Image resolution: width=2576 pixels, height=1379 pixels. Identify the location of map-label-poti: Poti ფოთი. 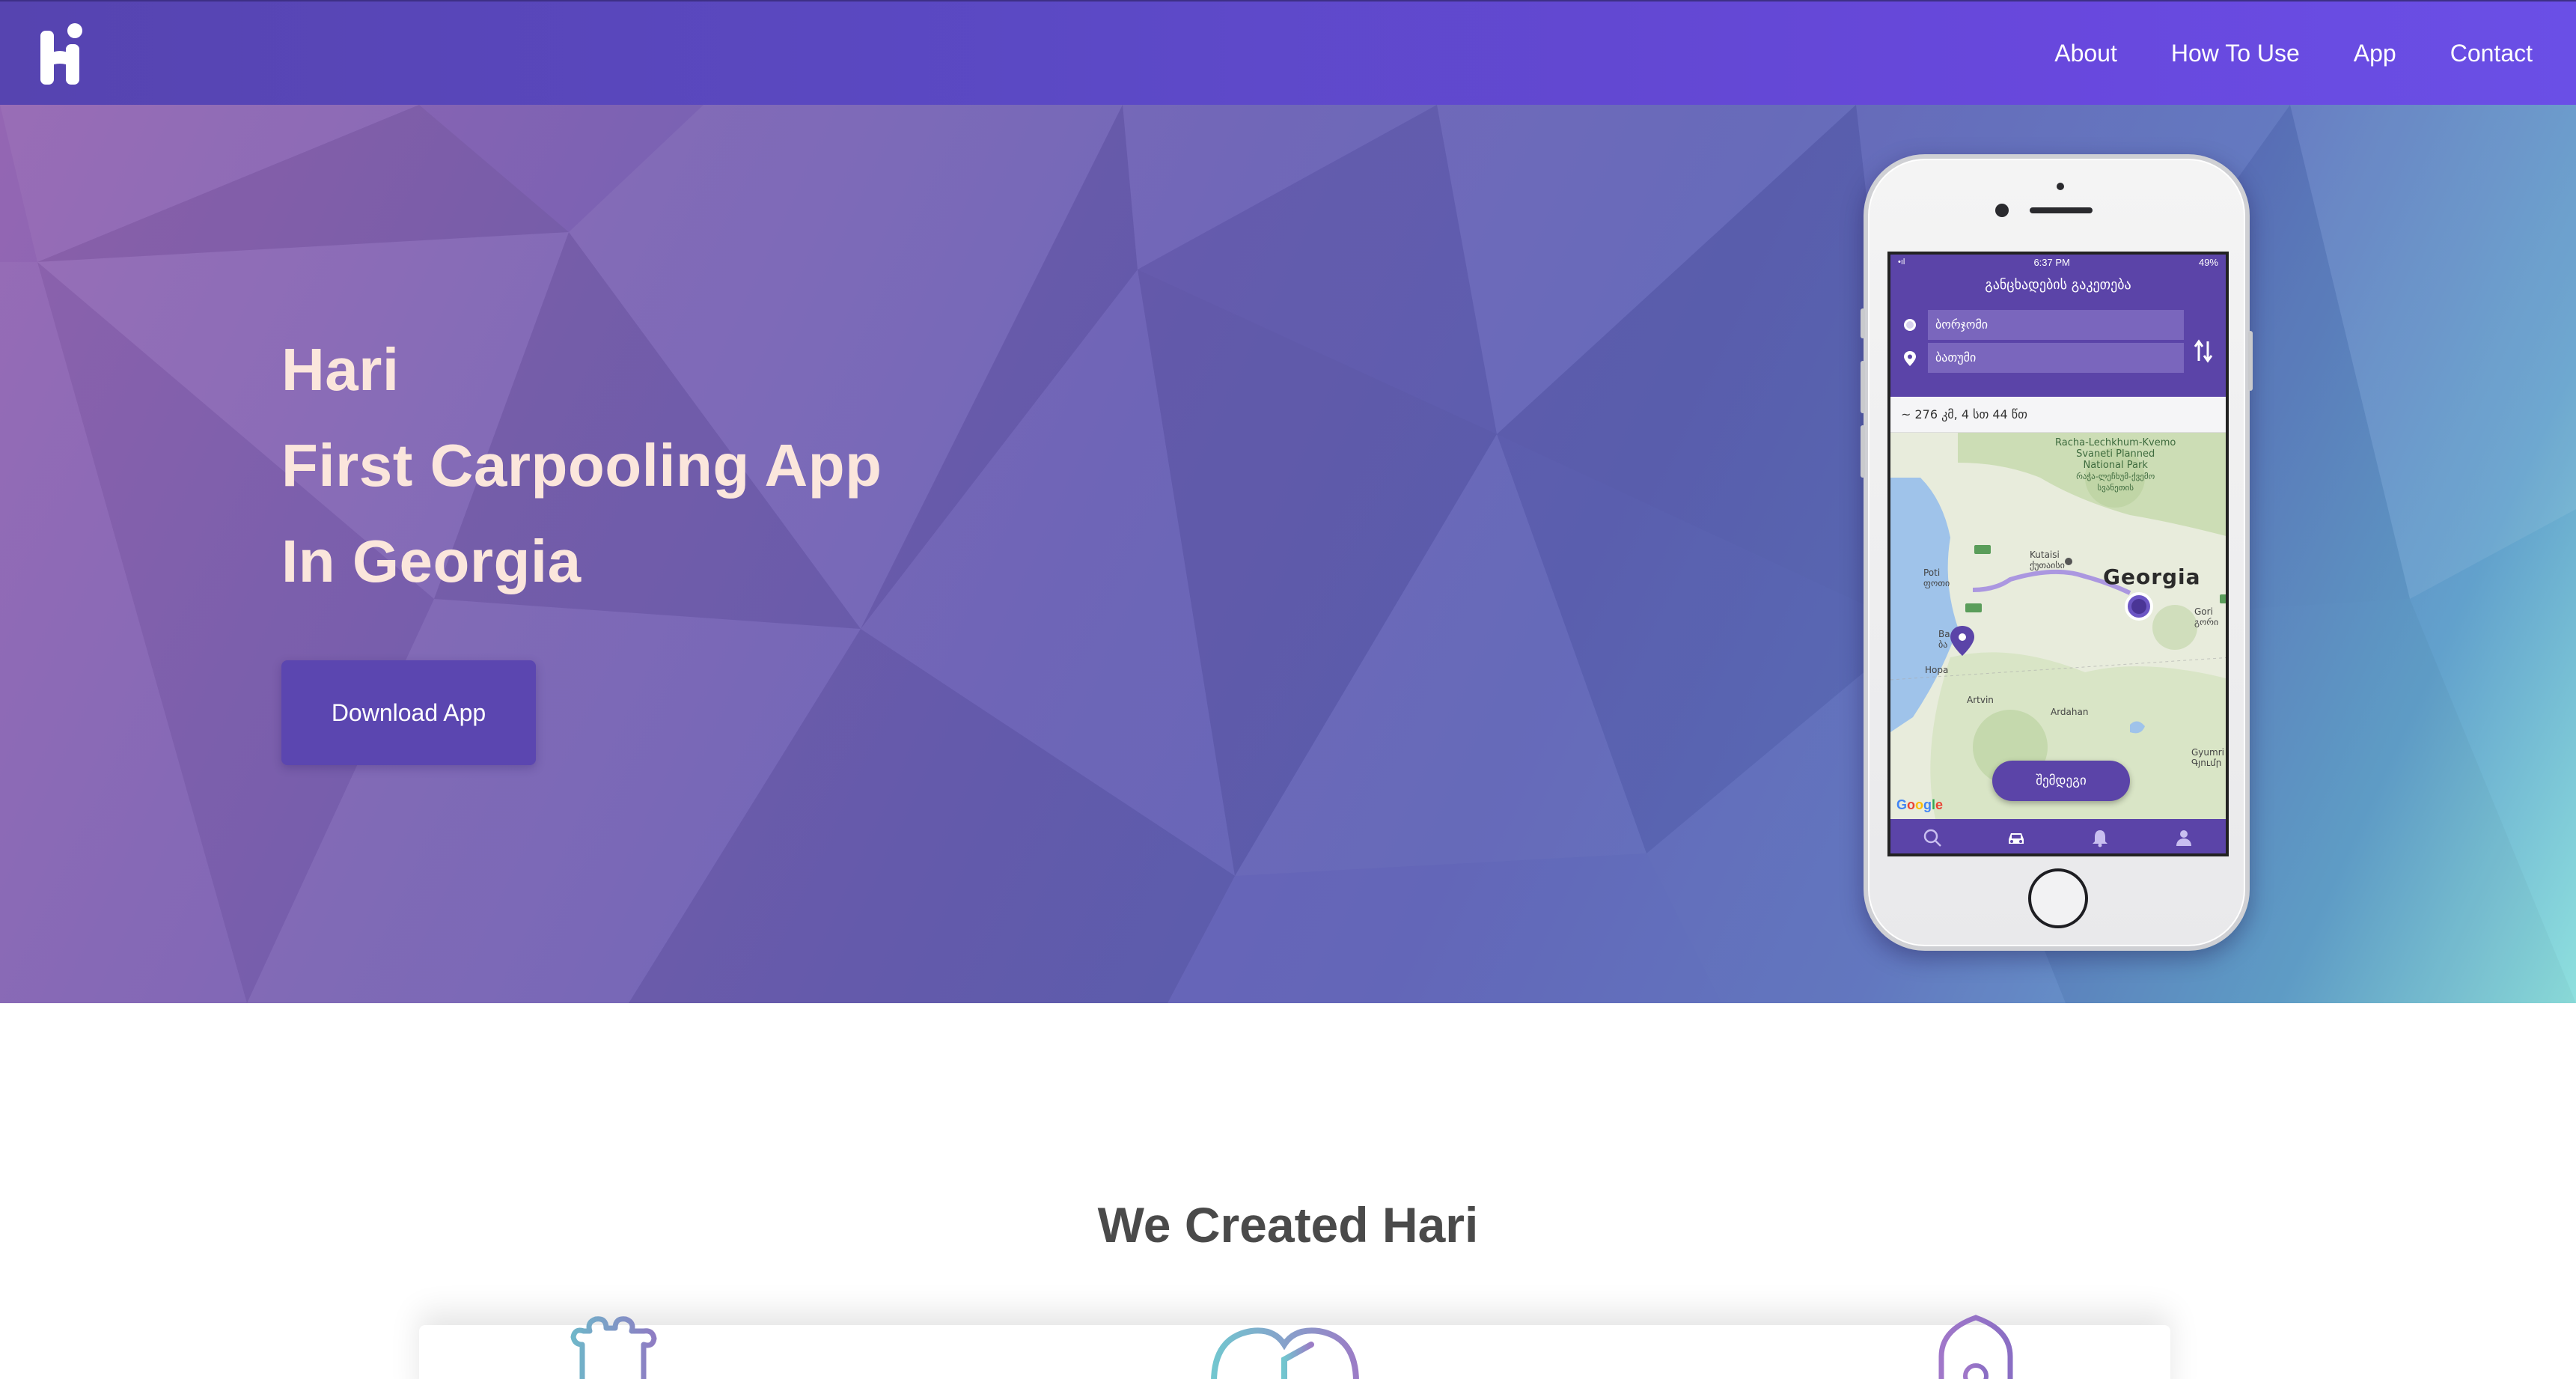
(1936, 577).